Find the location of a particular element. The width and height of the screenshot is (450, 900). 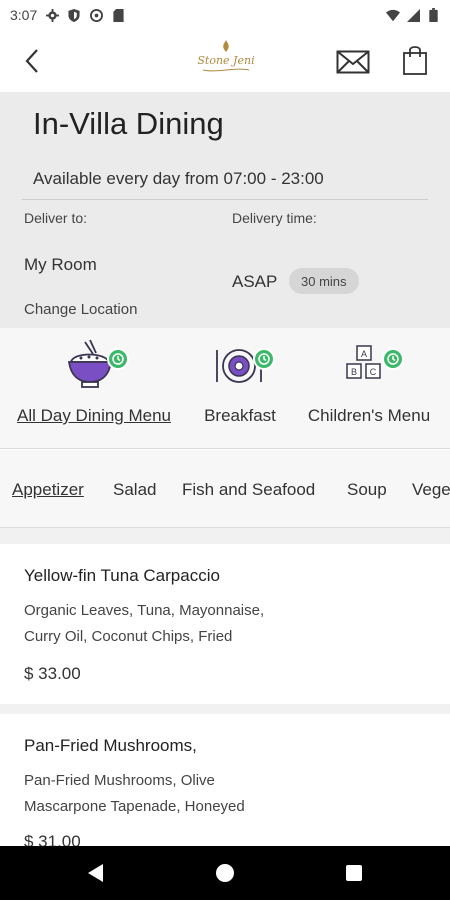

mail-button is located at coordinates (355, 64).